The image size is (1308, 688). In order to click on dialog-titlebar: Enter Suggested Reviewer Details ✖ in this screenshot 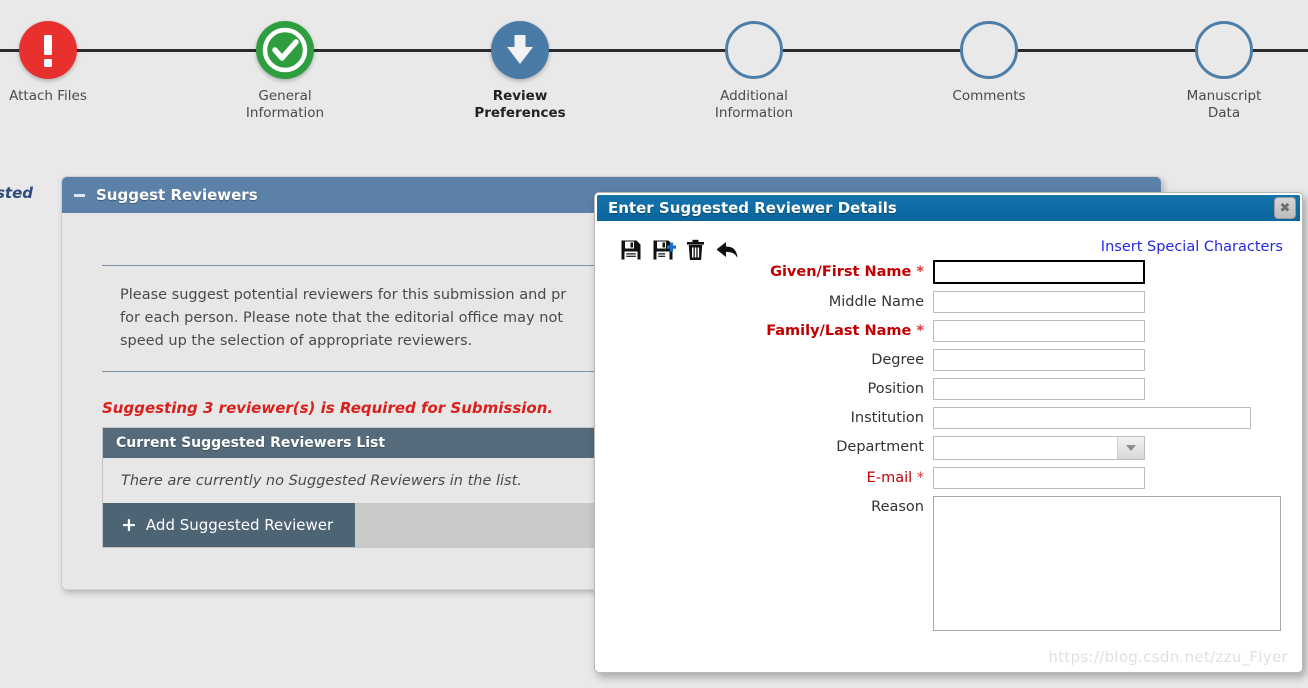, I will do `click(948, 208)`.